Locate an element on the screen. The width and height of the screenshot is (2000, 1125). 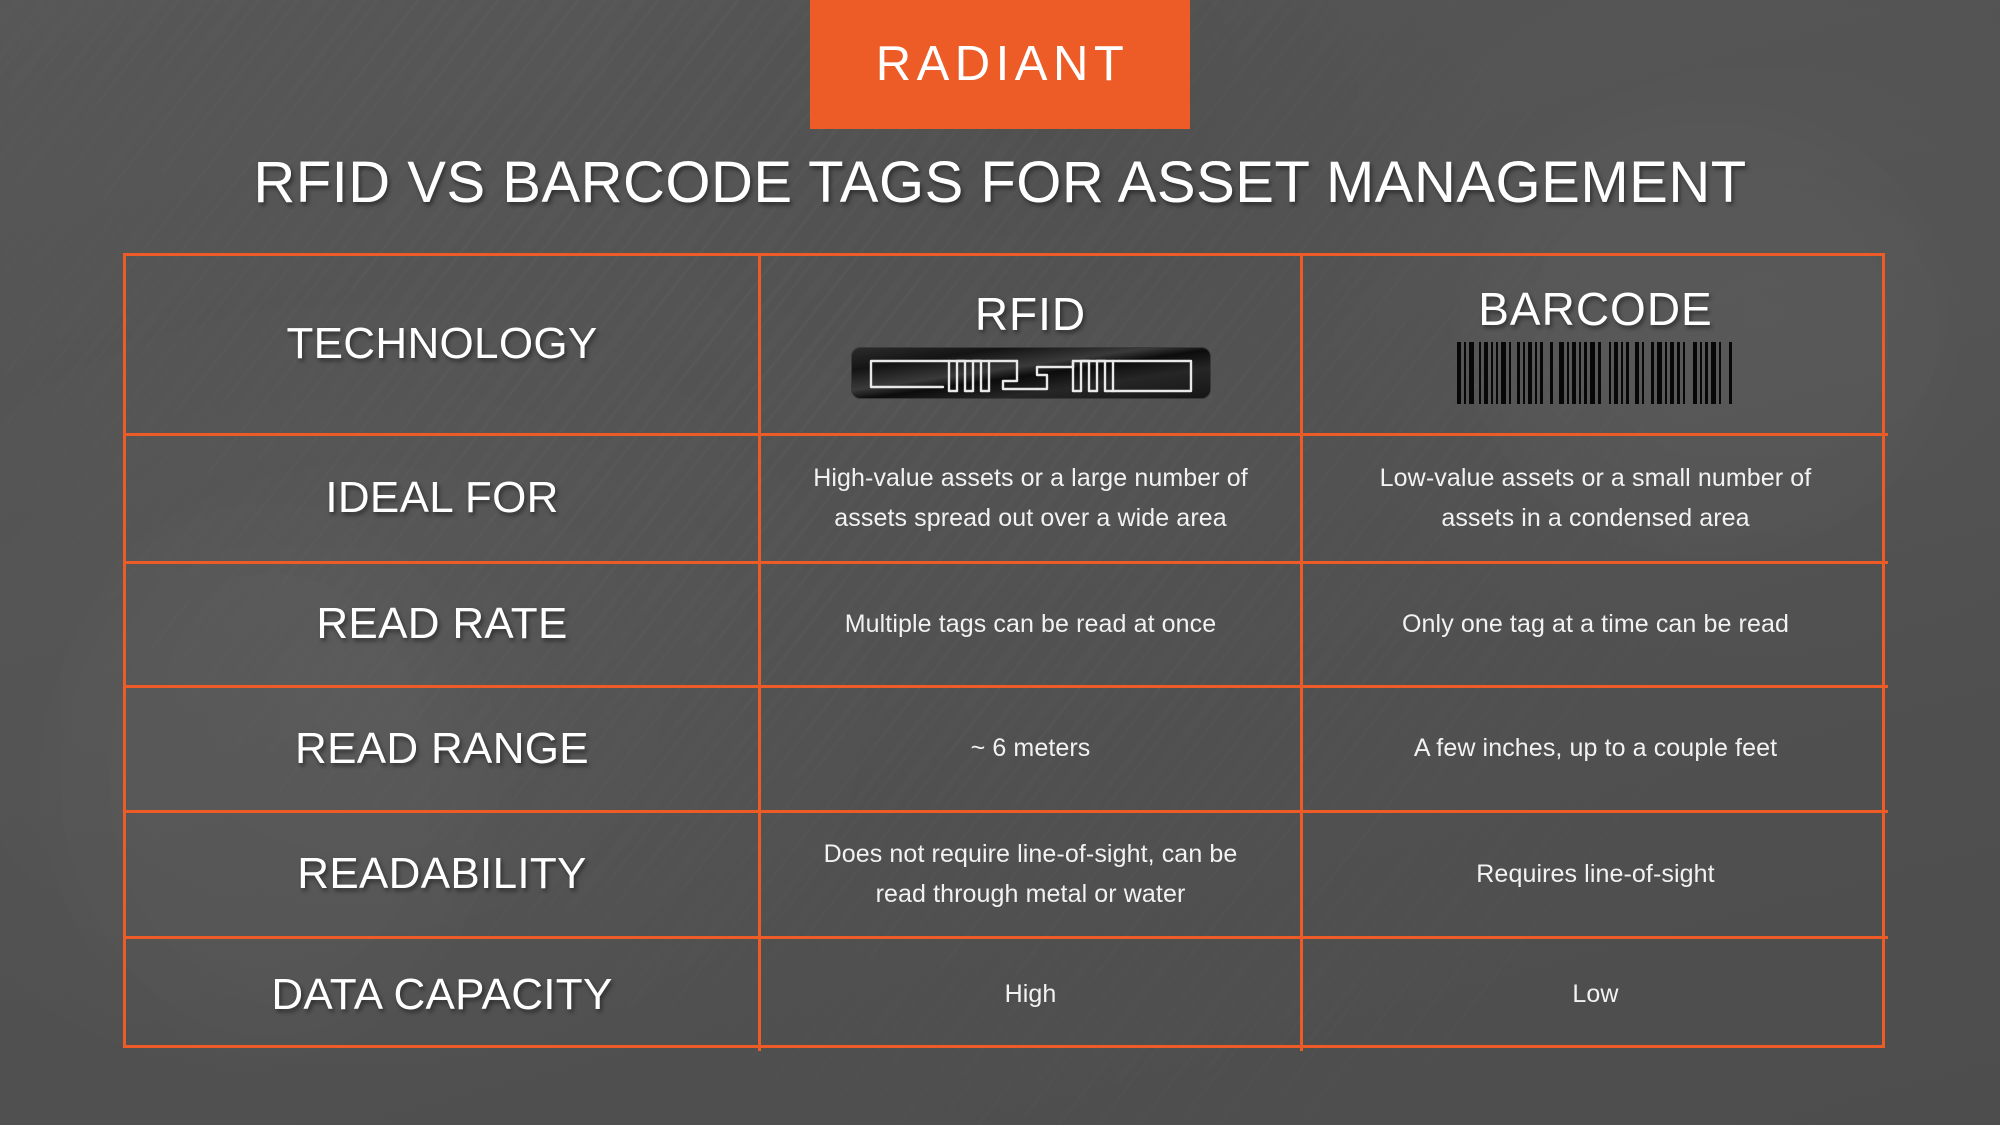
table-cell-rfid-data-capacity: High is located at coordinates (1029, 993).